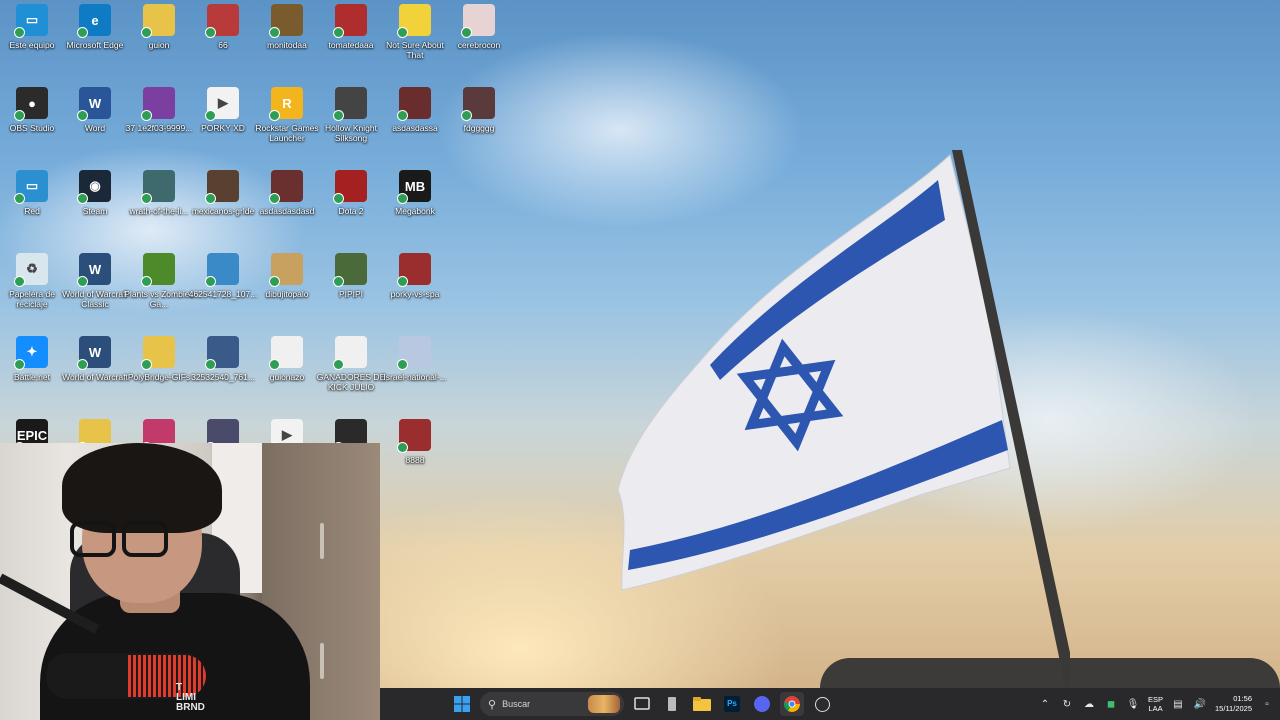 The height and width of the screenshot is (720, 1280). What do you see at coordinates (1045, 704) in the screenshot?
I see `chevron-up-icon: ⌃` at bounding box center [1045, 704].